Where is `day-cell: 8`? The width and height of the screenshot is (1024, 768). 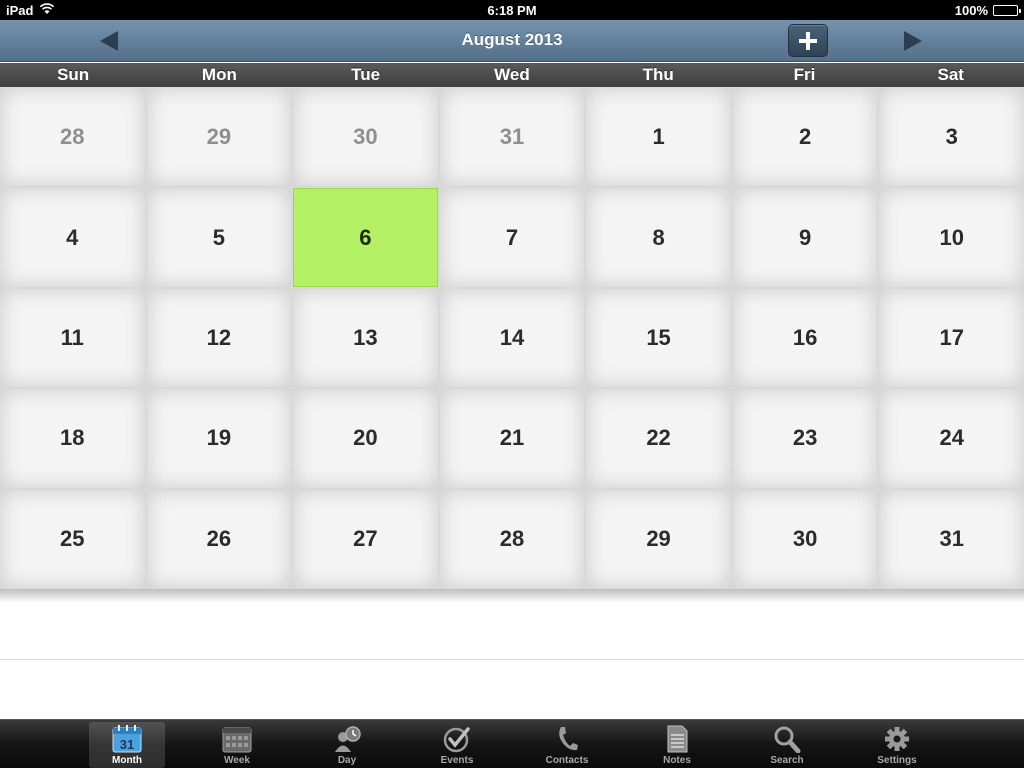 day-cell: 8 is located at coordinates (658, 237).